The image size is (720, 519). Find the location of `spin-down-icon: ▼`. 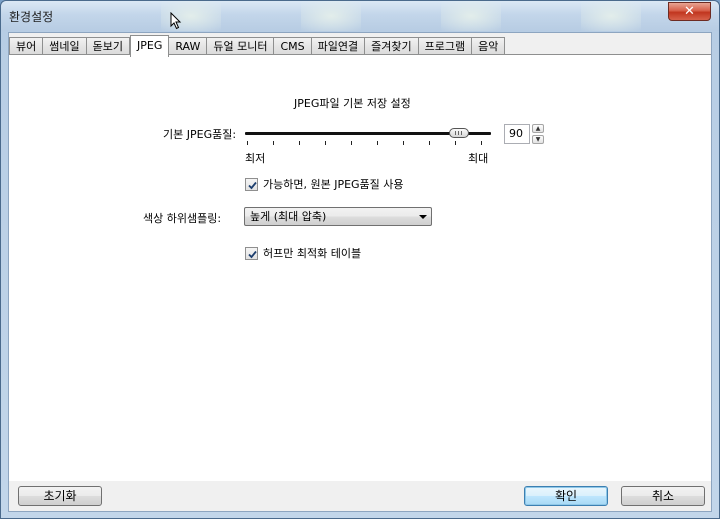

spin-down-icon: ▼ is located at coordinates (538, 139).